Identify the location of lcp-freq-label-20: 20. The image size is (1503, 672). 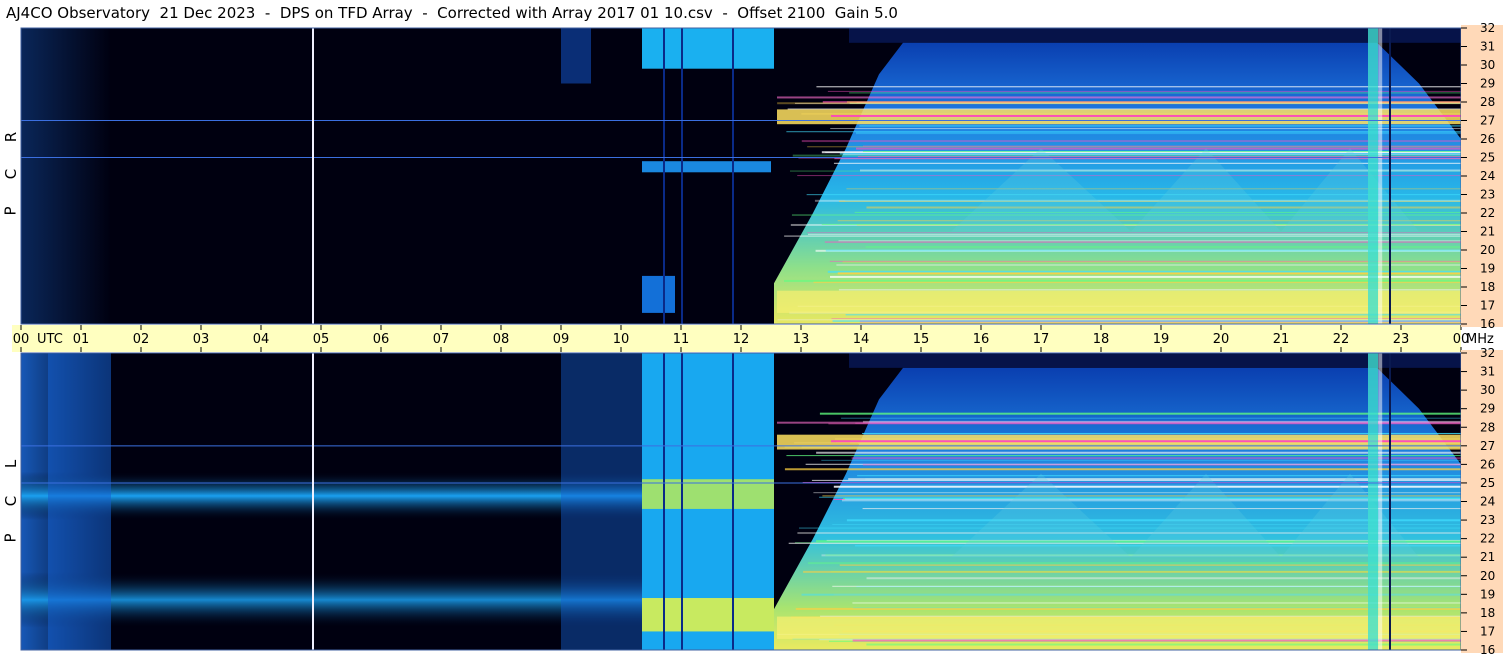
(1487, 576).